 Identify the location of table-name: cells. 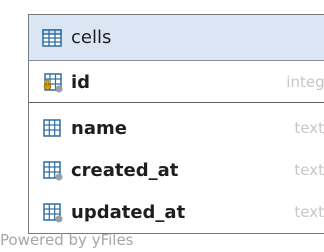
(91, 37).